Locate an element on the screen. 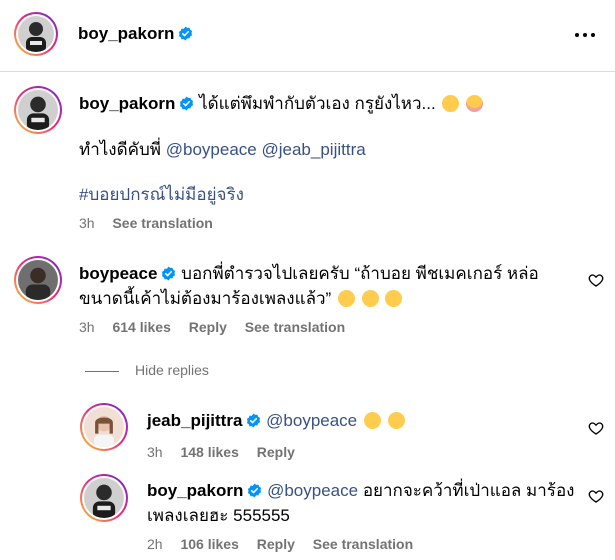  likes-count: 614 likes is located at coordinates (141, 327).